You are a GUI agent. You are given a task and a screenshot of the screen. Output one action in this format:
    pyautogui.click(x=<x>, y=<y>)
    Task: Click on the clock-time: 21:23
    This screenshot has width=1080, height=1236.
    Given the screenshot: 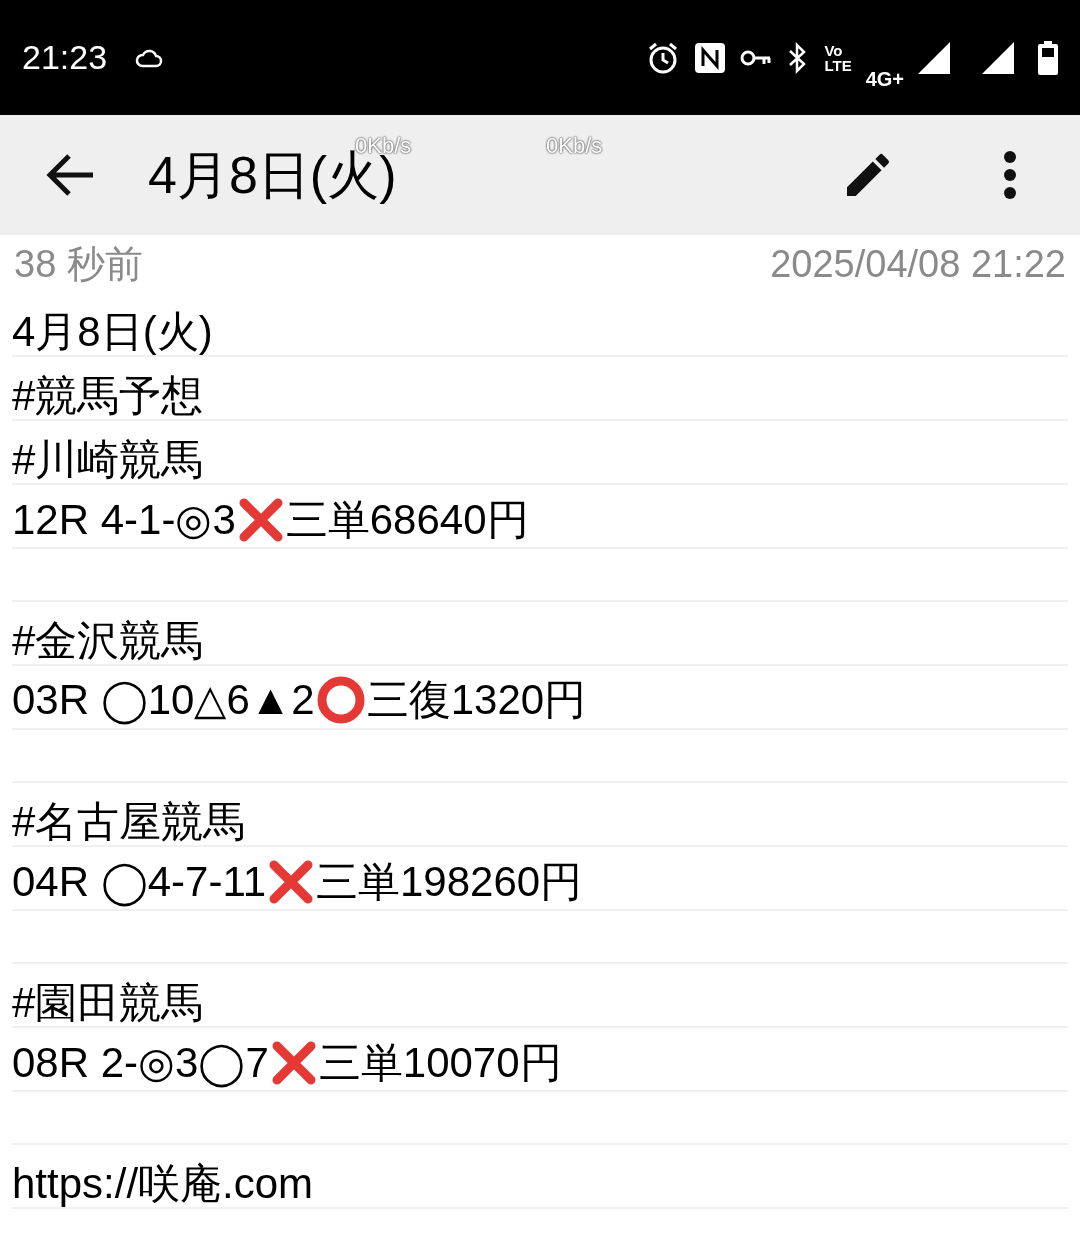 What is the action you would take?
    pyautogui.click(x=65, y=57)
    